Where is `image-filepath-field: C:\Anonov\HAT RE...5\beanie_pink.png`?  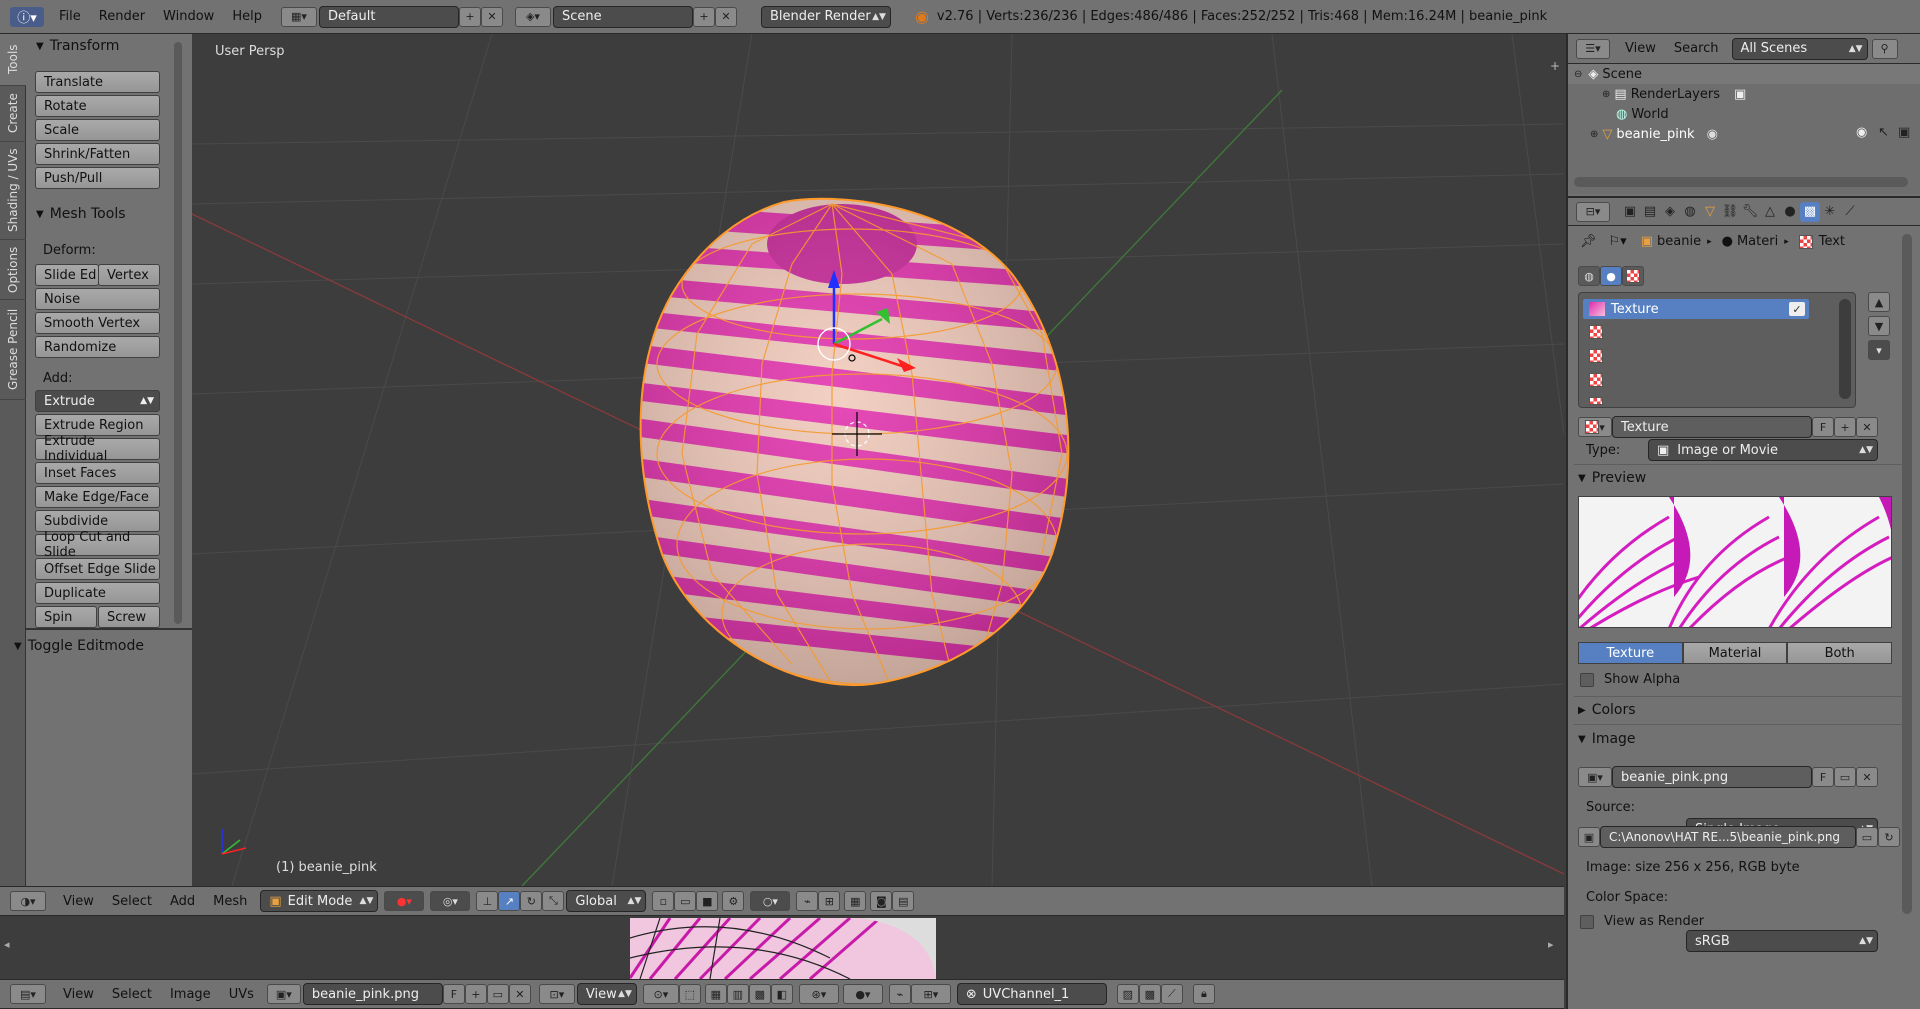
image-filepath-field: C:\Anonov\HAT RE...5\beanie_pink.png is located at coordinates (1728, 837).